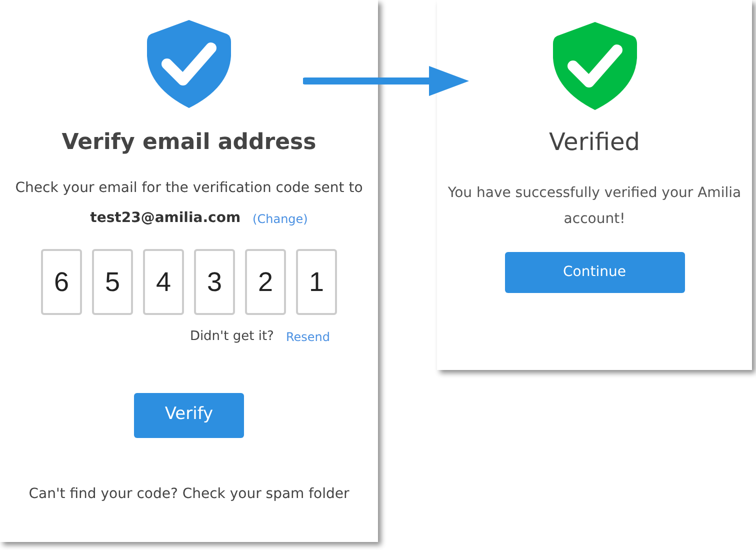 This screenshot has height=550, width=756. What do you see at coordinates (594, 206) in the screenshot?
I see `success-message: You have successfully verified your Amilia account!` at bounding box center [594, 206].